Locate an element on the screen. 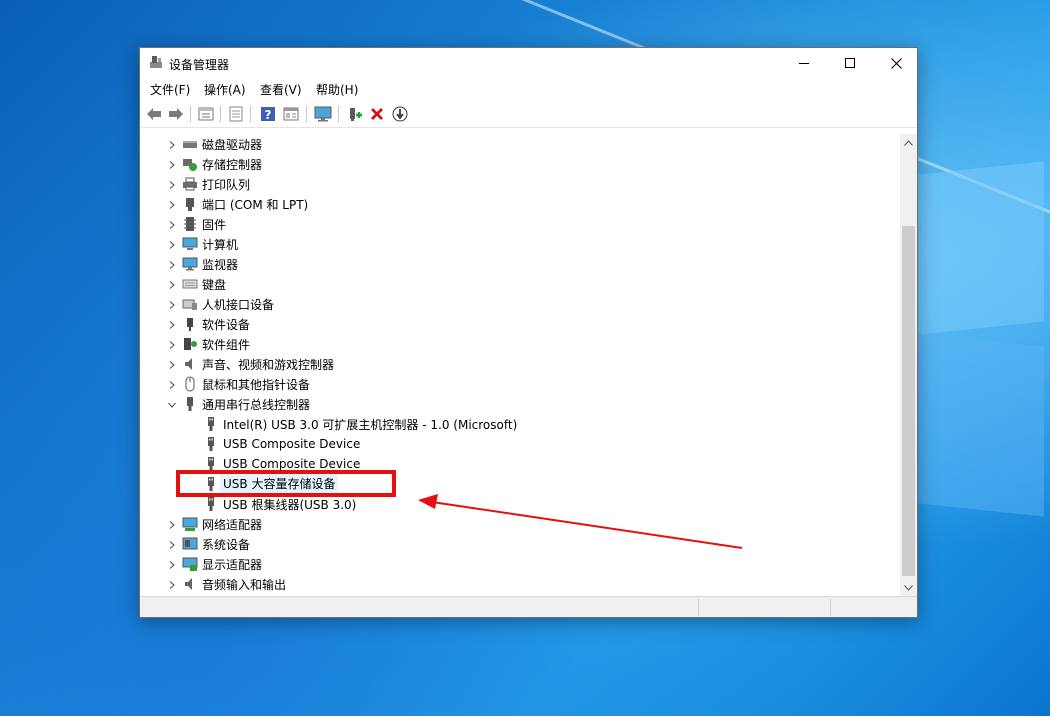  software-component-icon is located at coordinates (190, 344).